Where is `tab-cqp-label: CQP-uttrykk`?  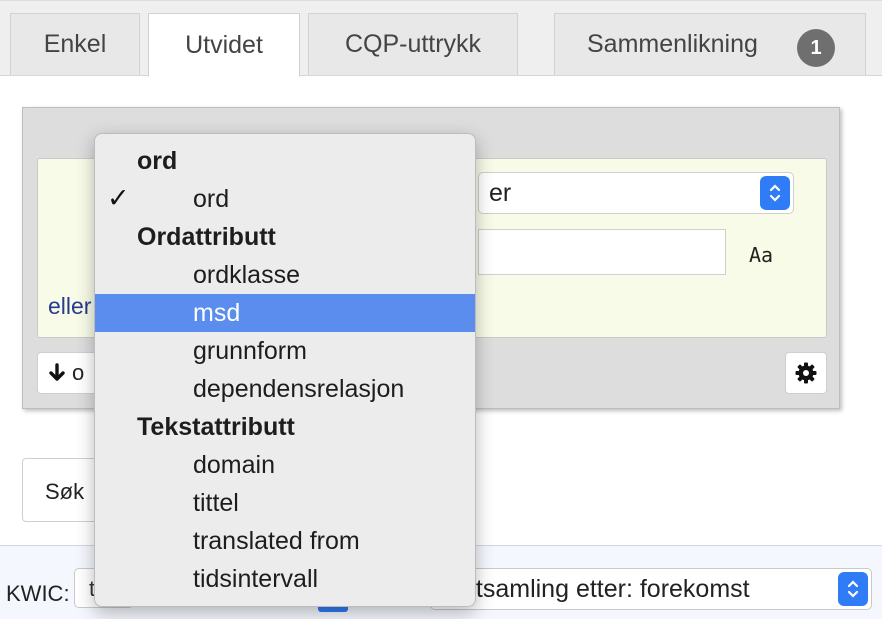 tab-cqp-label: CQP-uttrykk is located at coordinates (413, 44).